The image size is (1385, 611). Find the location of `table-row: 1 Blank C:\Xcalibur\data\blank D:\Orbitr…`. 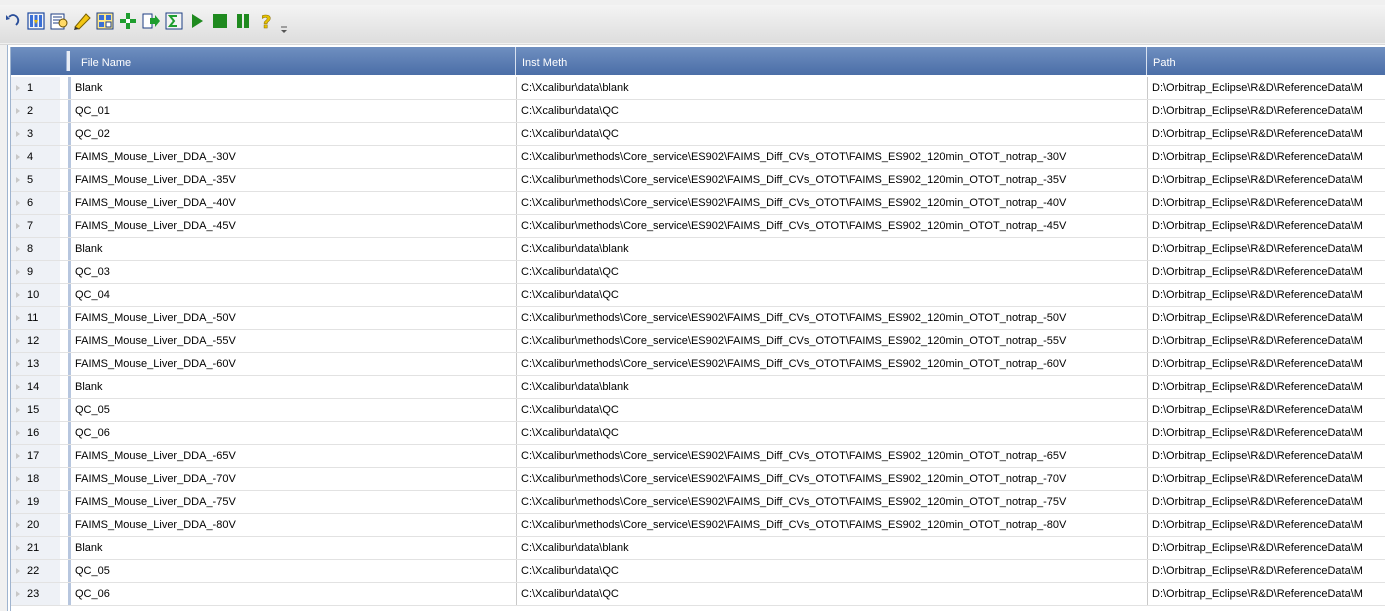

table-row: 1 Blank C:\Xcalibur\data\blank D:\Orbitr… is located at coordinates (698, 88).